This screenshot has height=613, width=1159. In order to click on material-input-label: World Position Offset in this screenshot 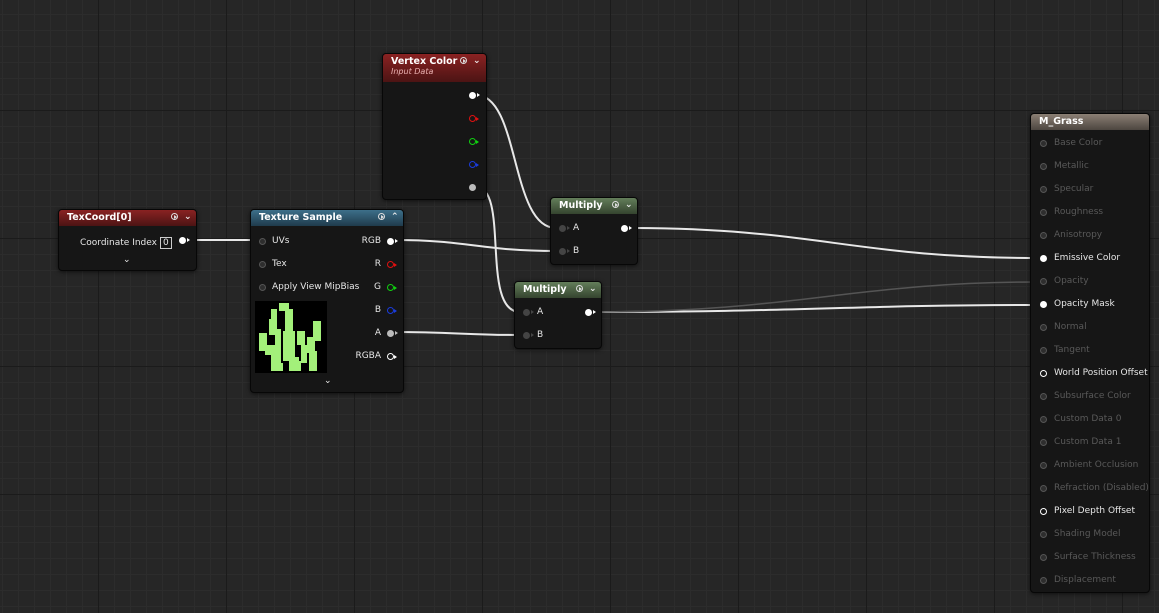, I will do `click(1101, 373)`.